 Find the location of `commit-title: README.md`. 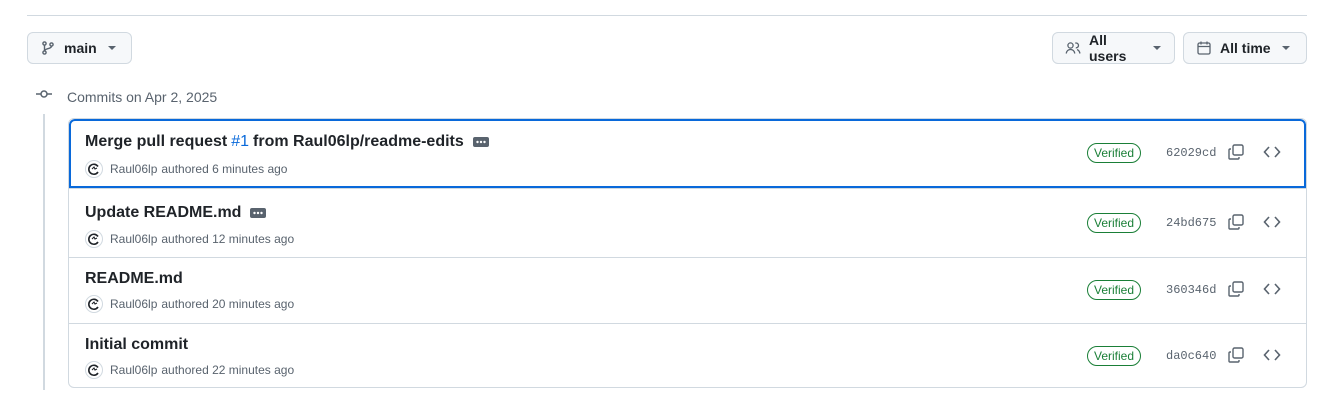

commit-title: README.md is located at coordinates (134, 279).